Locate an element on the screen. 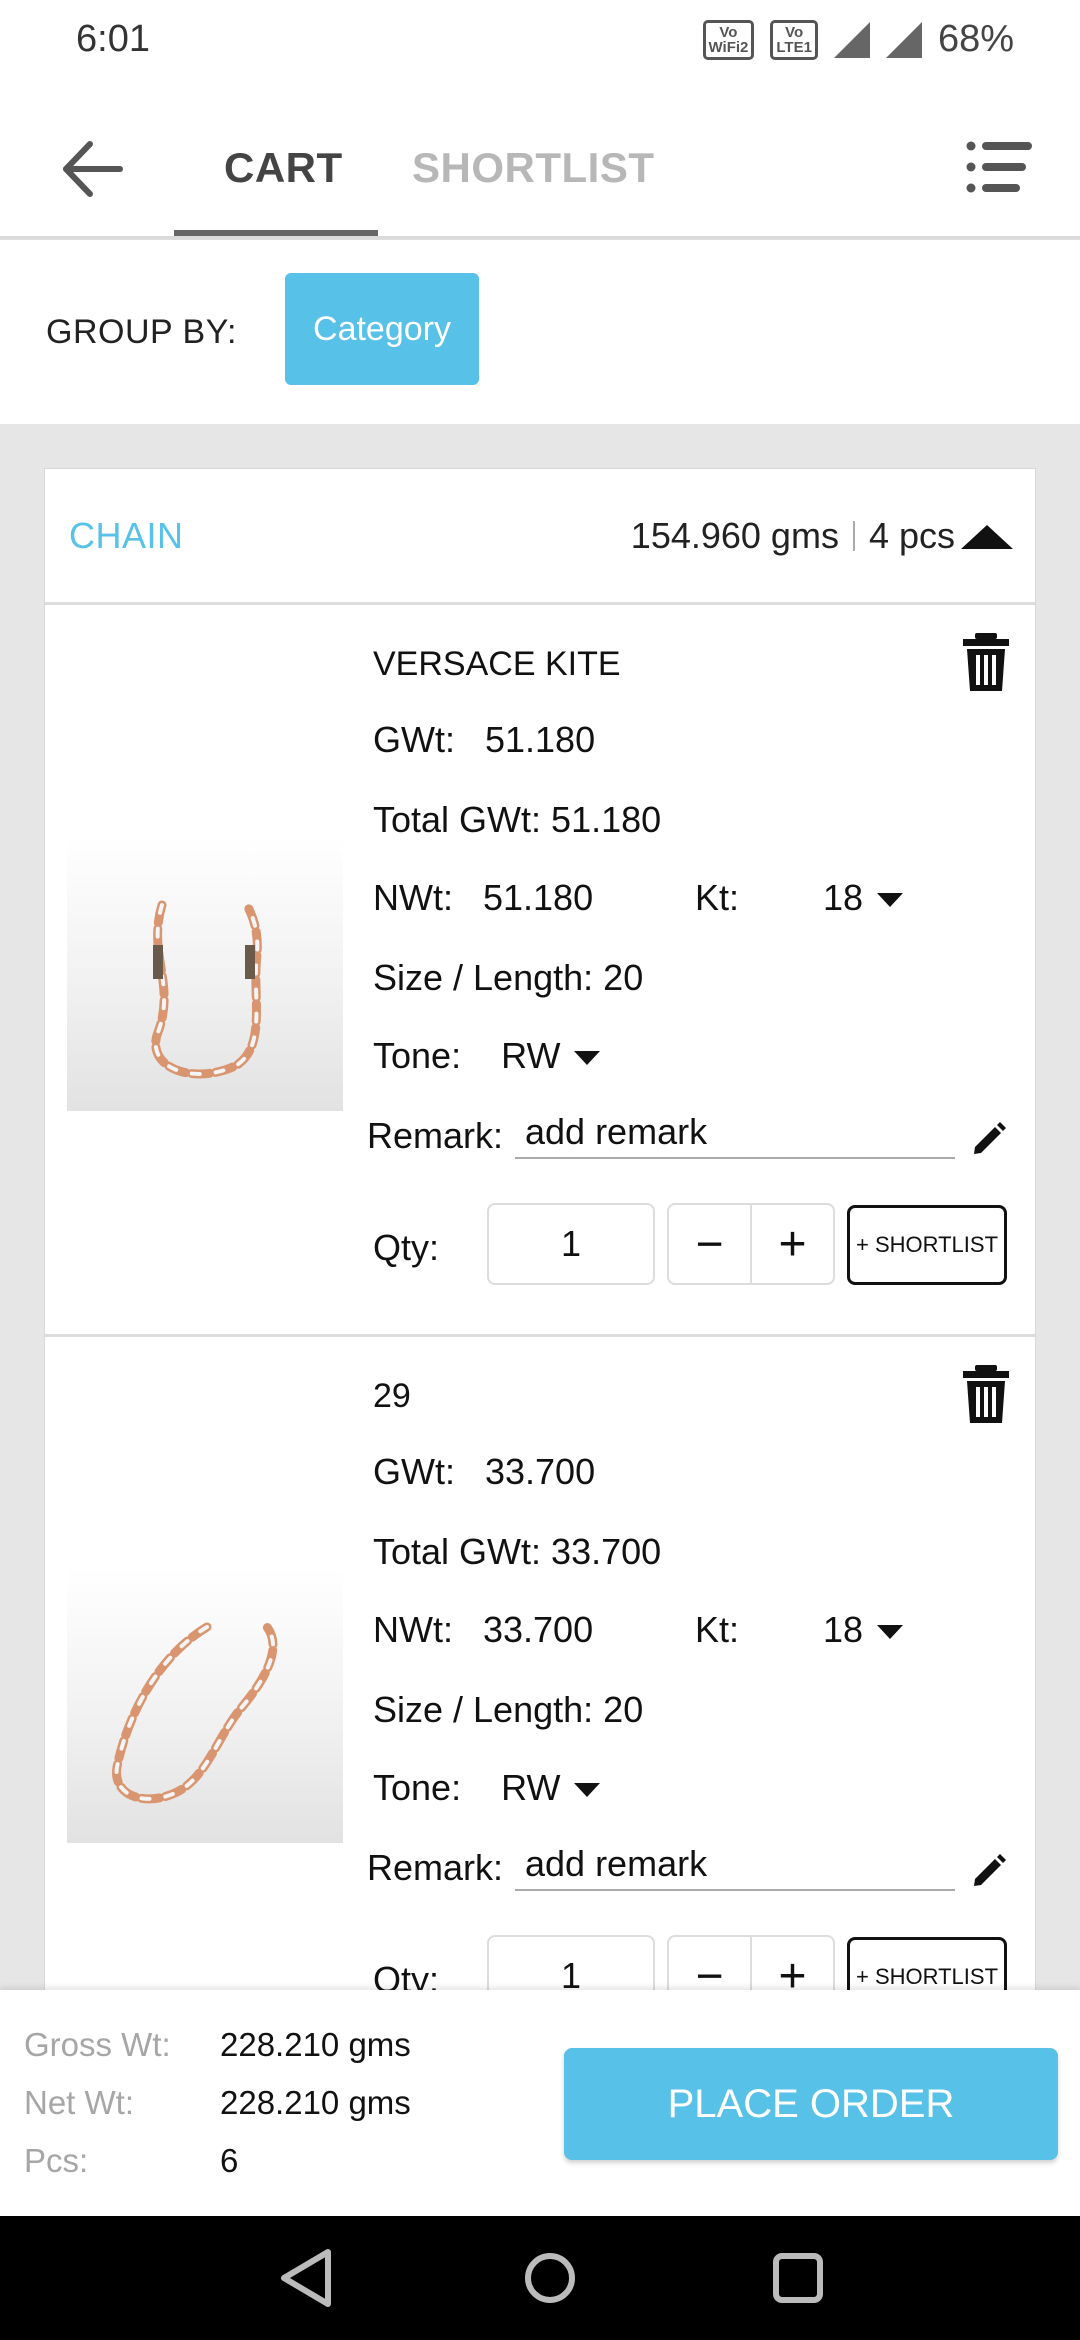 Image resolution: width=1080 pixels, height=2340 pixels. total-gwt-row: Total GWt: 51.180 is located at coordinates (517, 820).